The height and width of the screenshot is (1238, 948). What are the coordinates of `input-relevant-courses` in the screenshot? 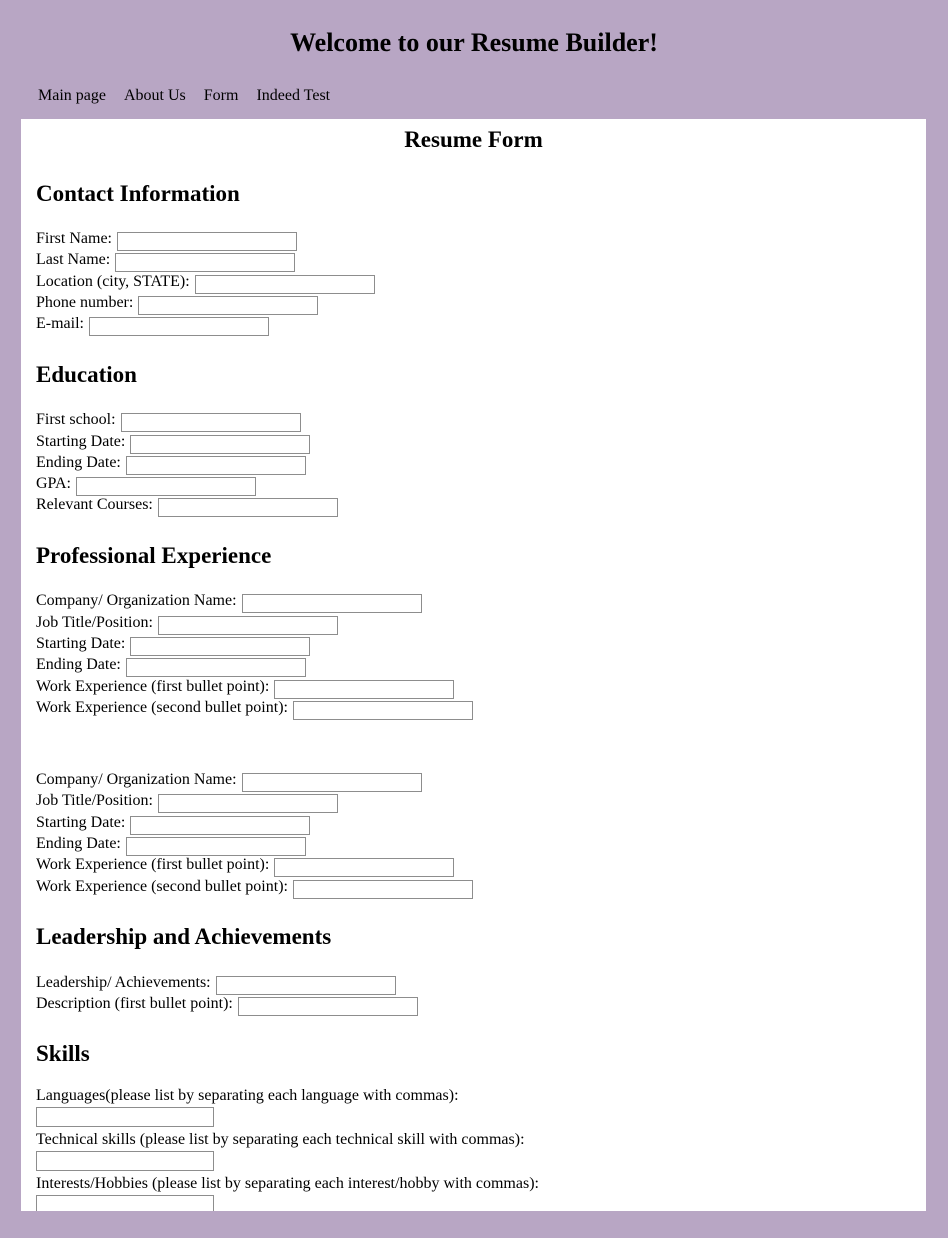 It's located at (247, 508).